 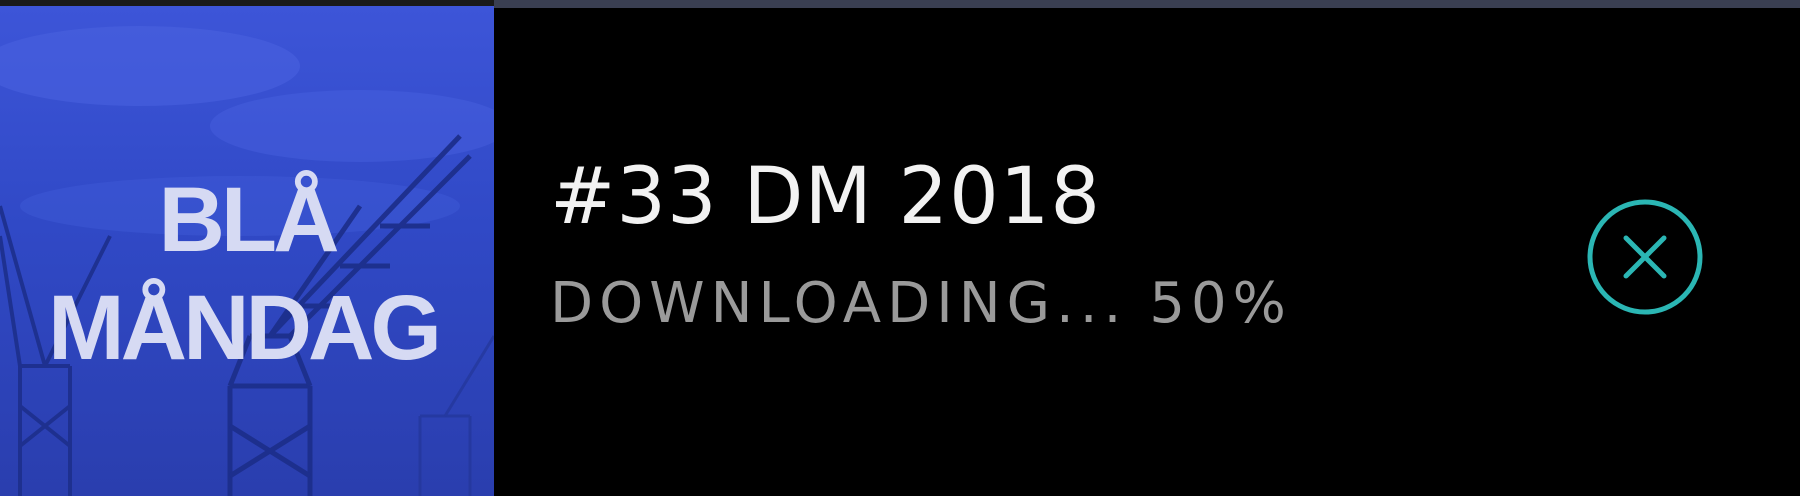 What do you see at coordinates (921, 245) in the screenshot?
I see `download-info: #33 DM 2018 DOWNLOADING... 50%` at bounding box center [921, 245].